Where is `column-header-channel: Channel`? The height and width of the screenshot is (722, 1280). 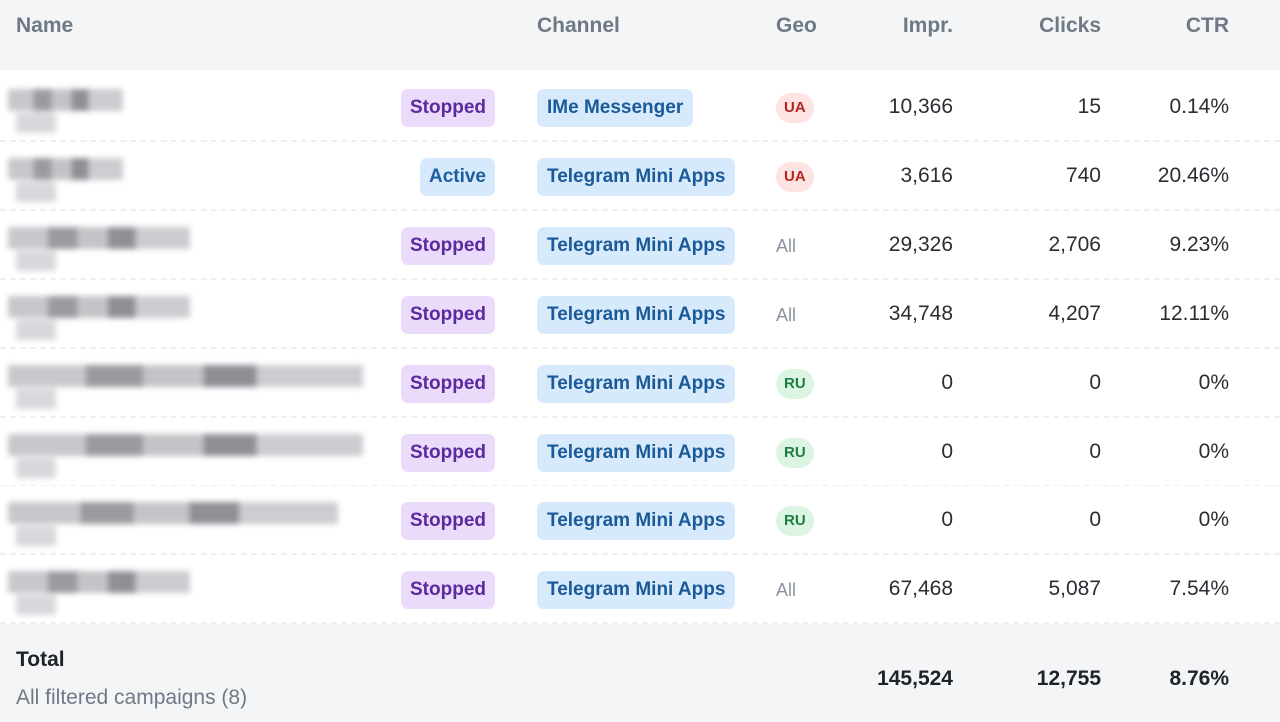 column-header-channel: Channel is located at coordinates (578, 26).